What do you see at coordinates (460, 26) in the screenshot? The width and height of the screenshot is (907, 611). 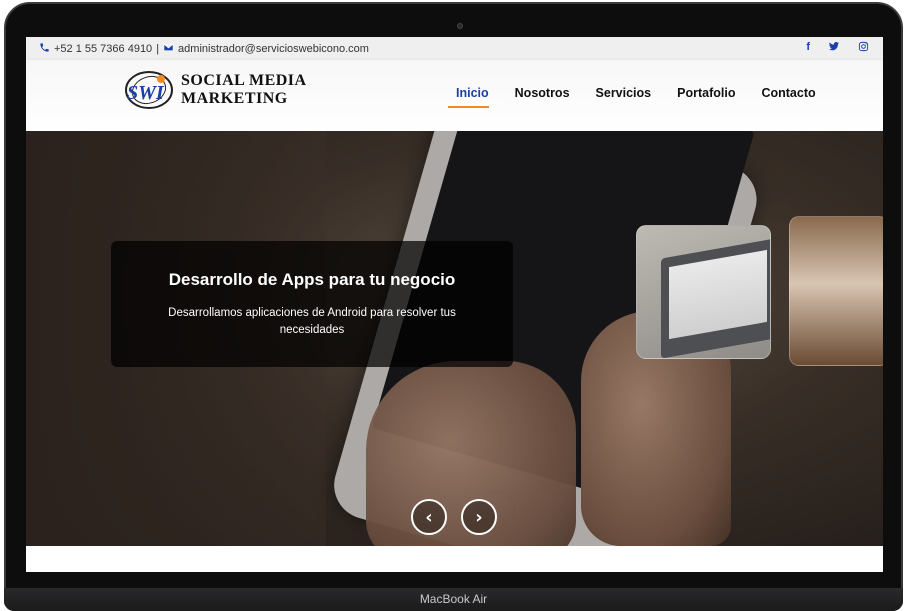 I see `camera-icon` at bounding box center [460, 26].